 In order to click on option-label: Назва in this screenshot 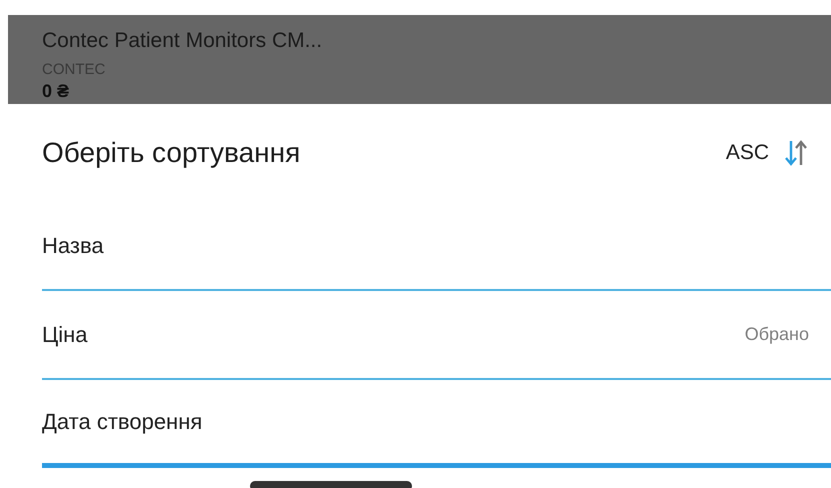, I will do `click(73, 245)`.